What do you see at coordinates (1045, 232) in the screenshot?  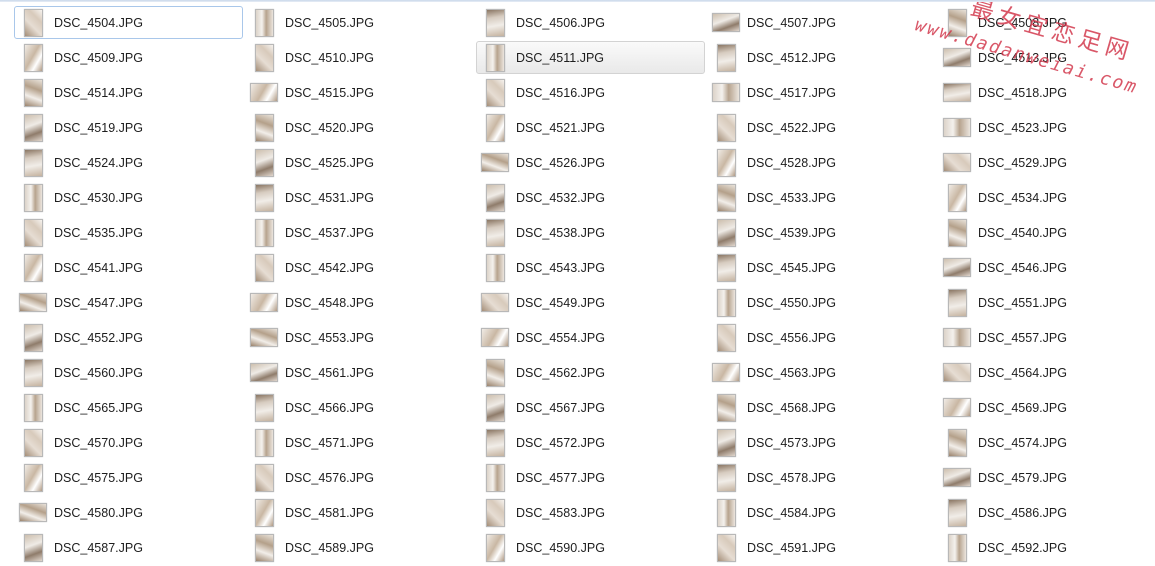 I see `file-item: DSC_4540.JPG` at bounding box center [1045, 232].